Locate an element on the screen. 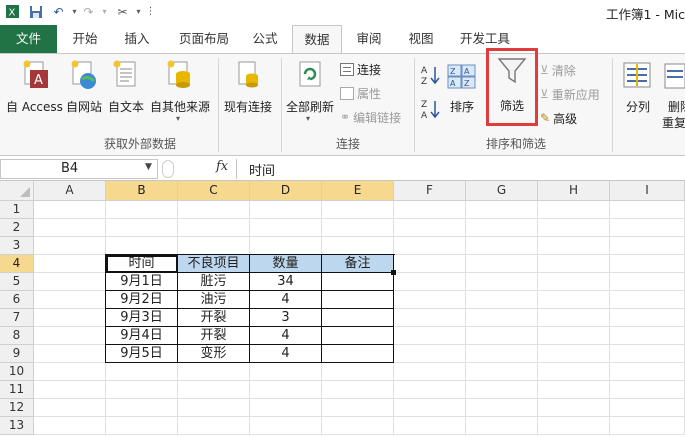 The height and width of the screenshot is (437, 685). column-header-g: G is located at coordinates (502, 191).